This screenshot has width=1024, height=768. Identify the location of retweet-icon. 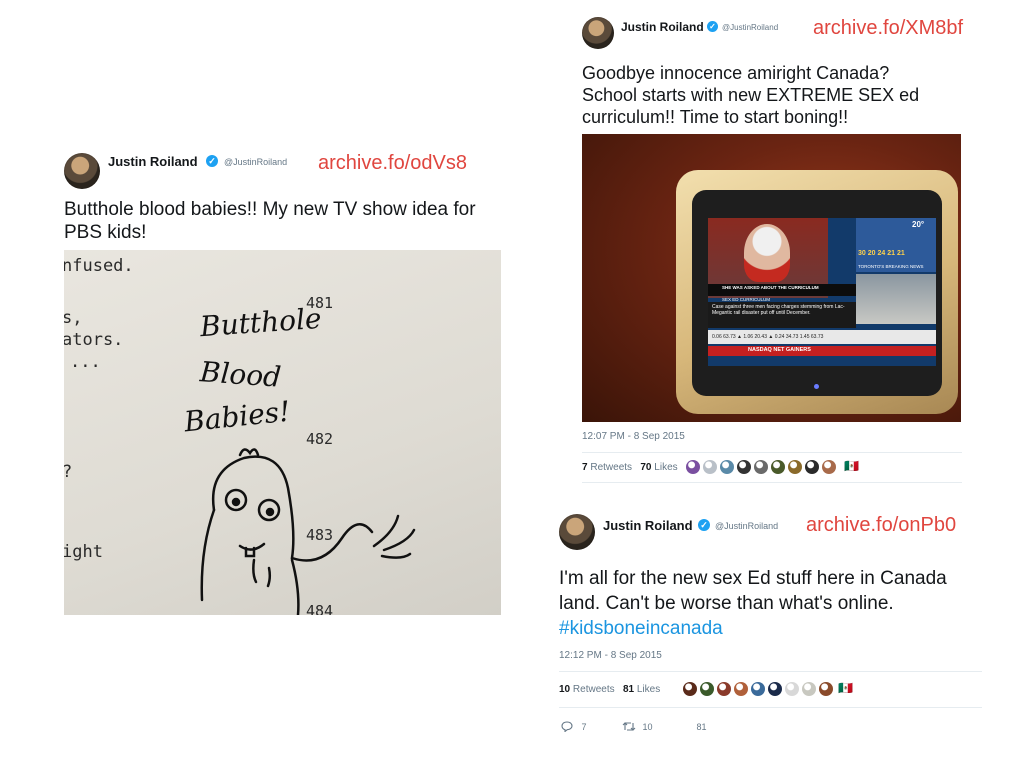
(629, 726).